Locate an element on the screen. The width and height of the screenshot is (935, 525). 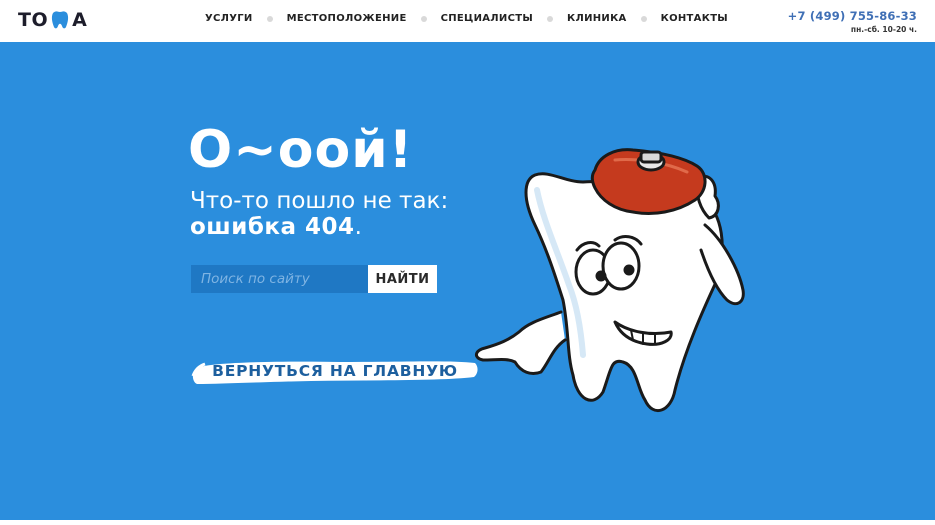
logo: TO A is located at coordinates (52, 20).